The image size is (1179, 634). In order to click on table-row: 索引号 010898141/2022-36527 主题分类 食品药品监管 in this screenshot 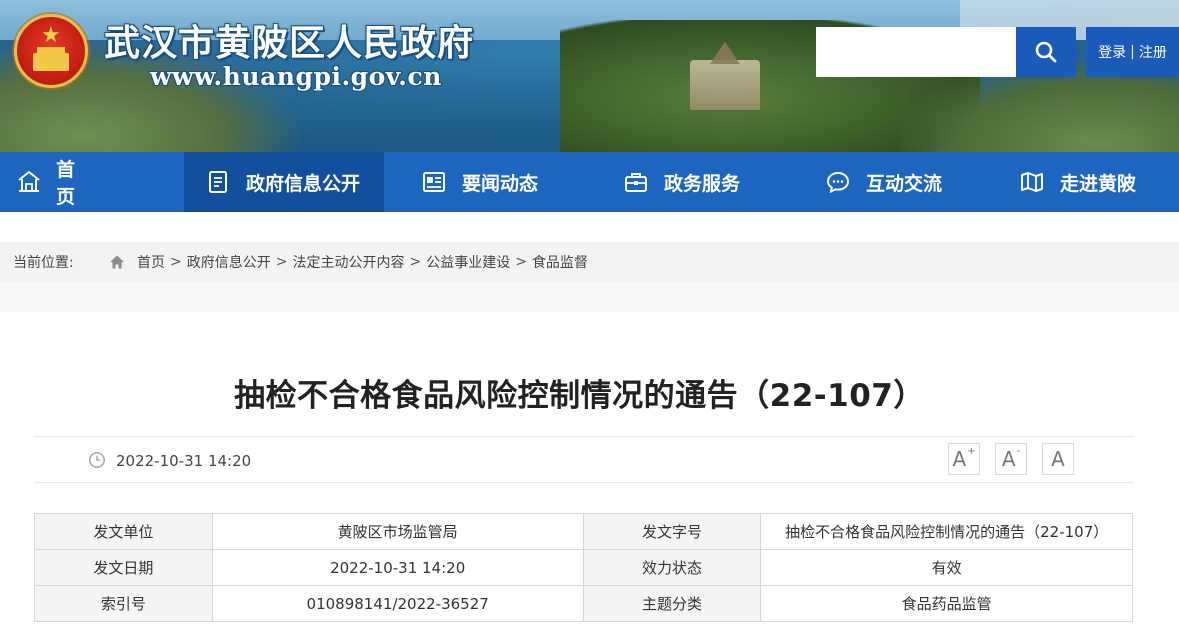, I will do `click(583, 603)`.